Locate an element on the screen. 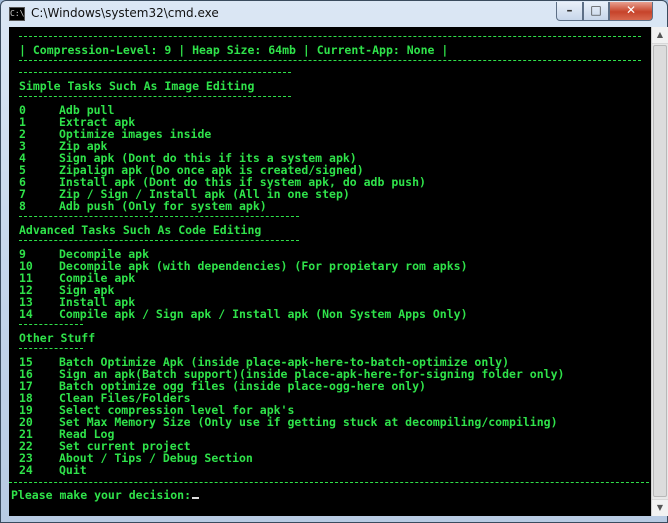 Image resolution: width=668 pixels, height=523 pixels. section-heading: Advanced Tasks Such As Code Editing is located at coordinates (140, 230).